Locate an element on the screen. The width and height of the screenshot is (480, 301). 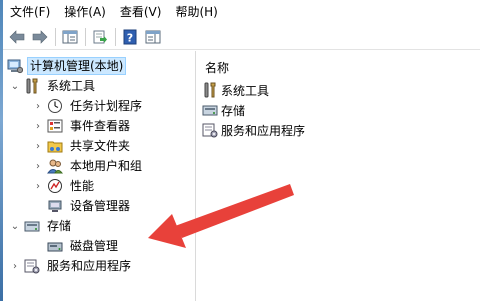
list-item-label: 服务和应用程序 is located at coordinates (263, 130).